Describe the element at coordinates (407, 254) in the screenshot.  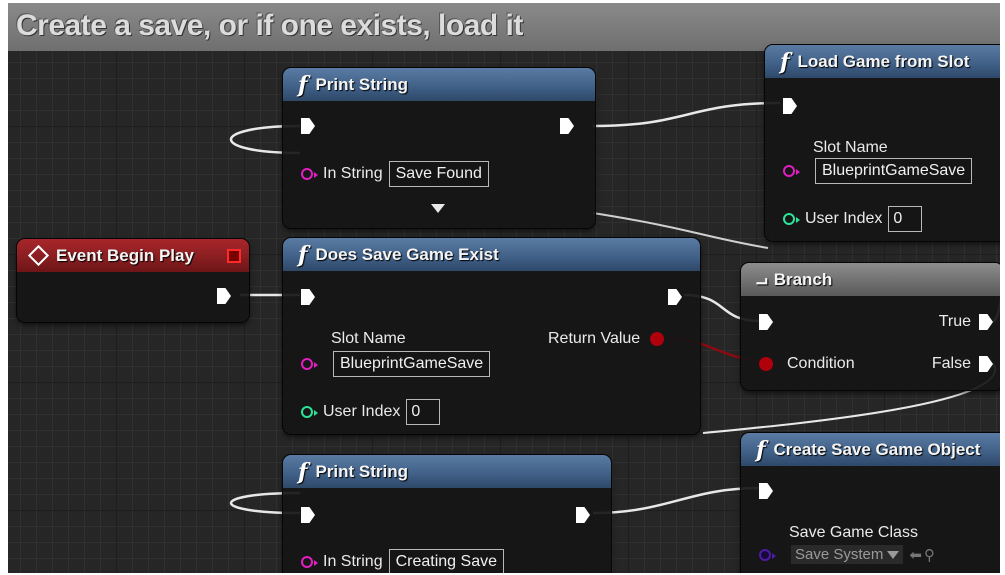
I see `node-title: Does Save Game Exist` at that location.